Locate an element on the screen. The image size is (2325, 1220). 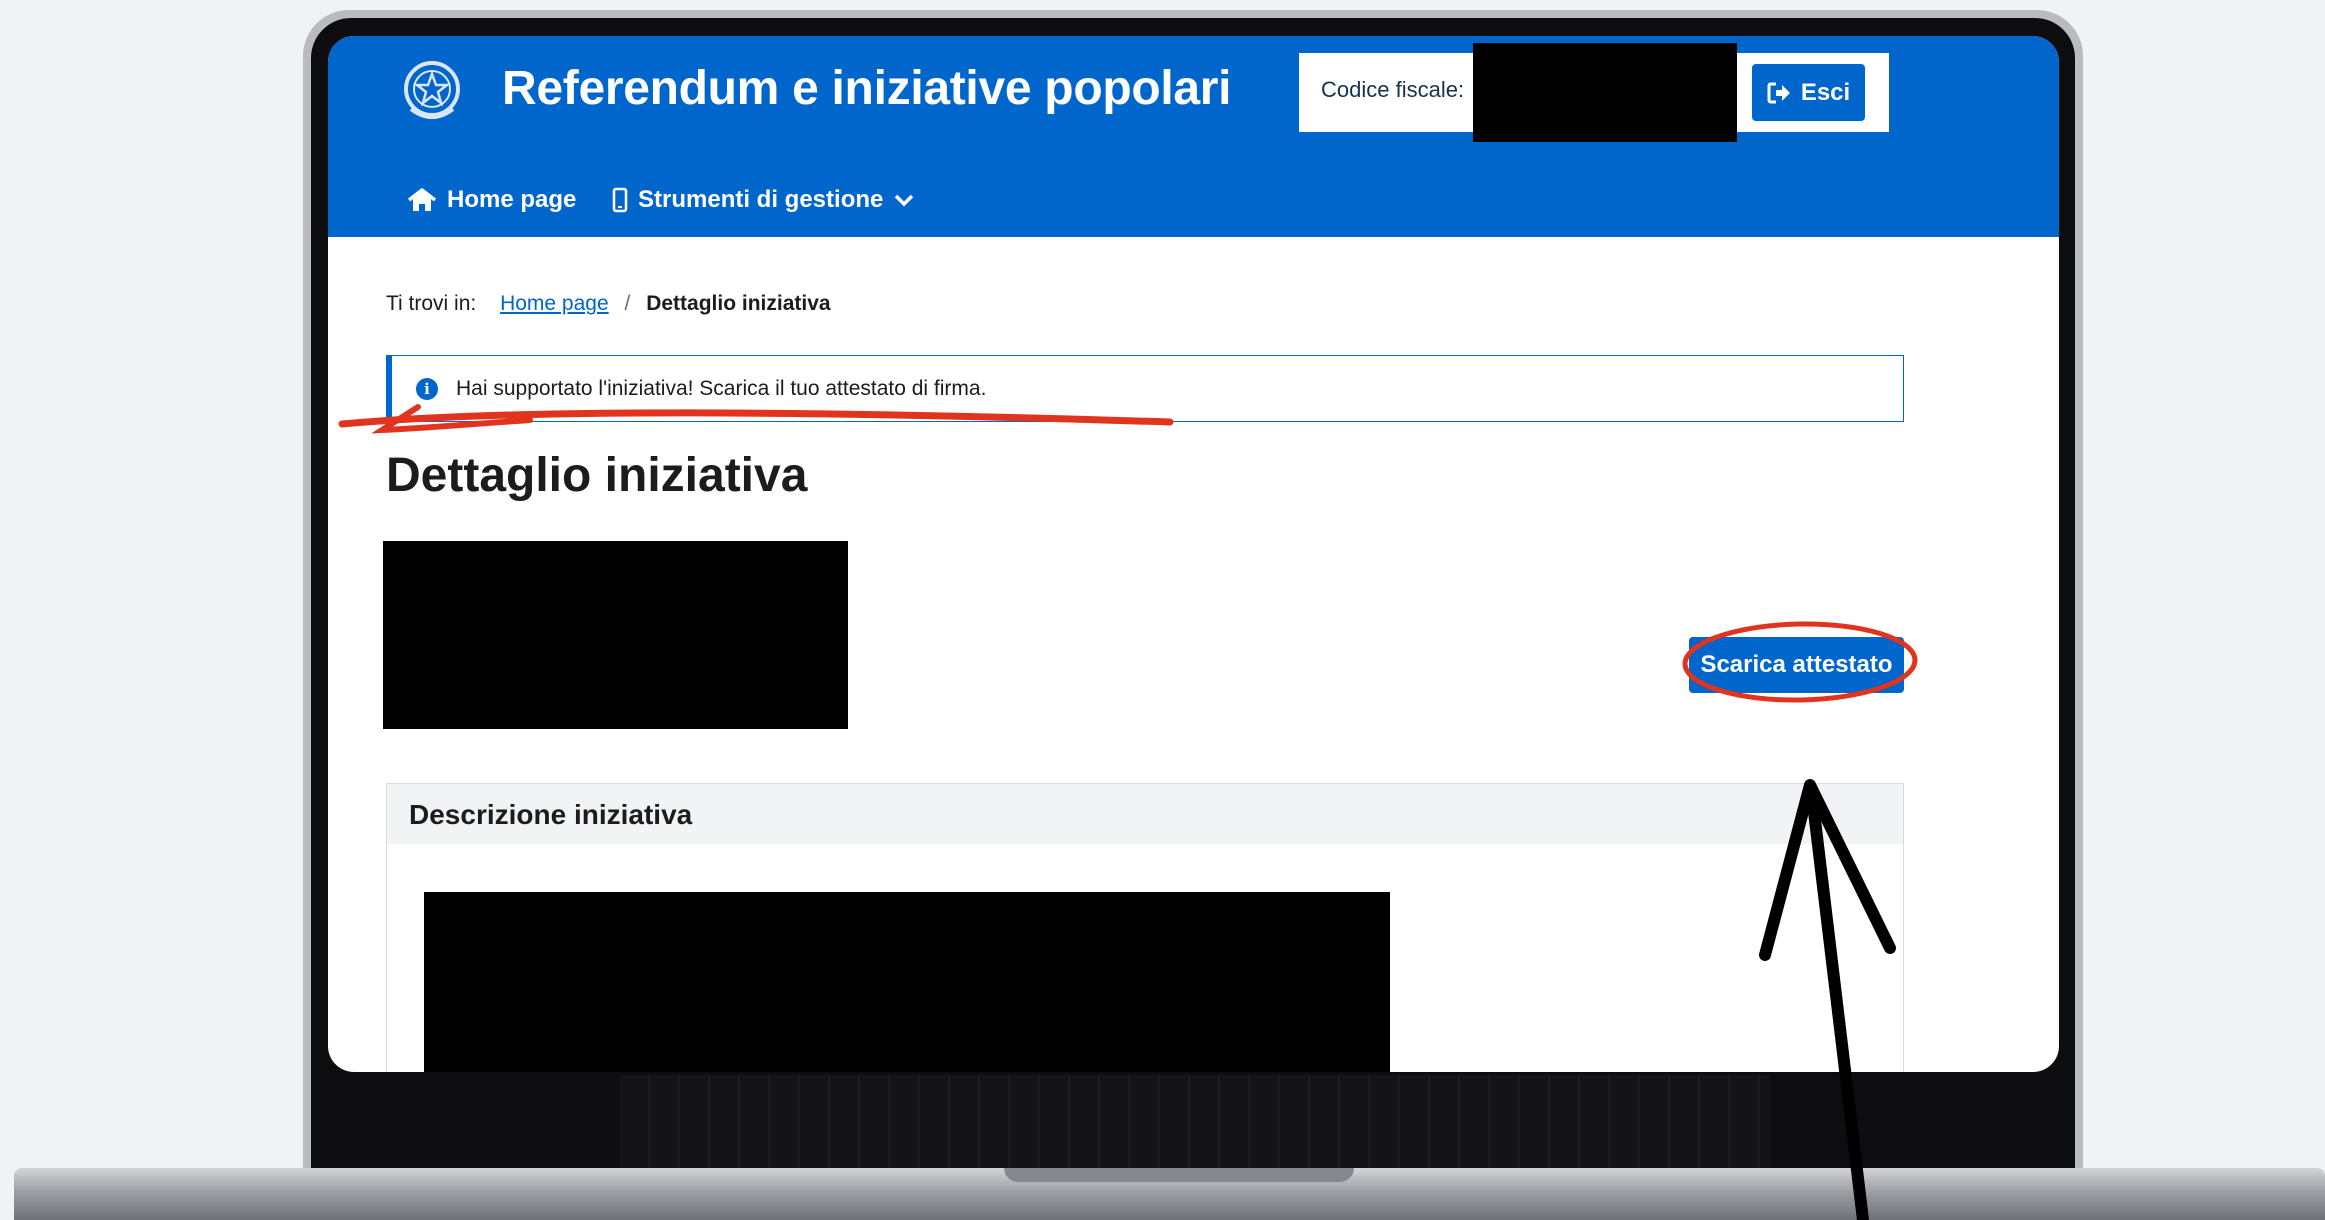
breadcrumb-home-link: Home page is located at coordinates (554, 303).